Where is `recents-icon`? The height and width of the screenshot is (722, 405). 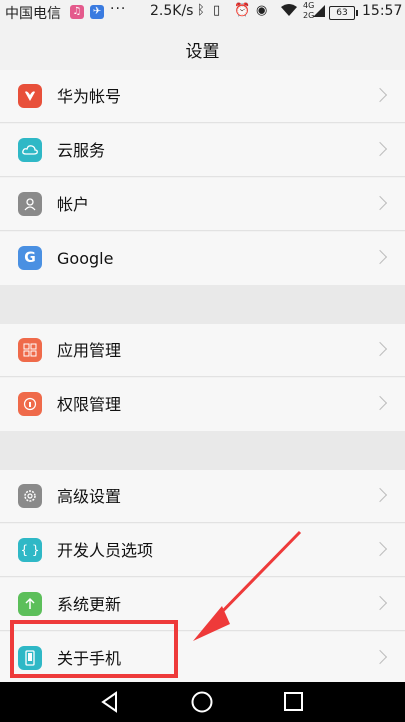
recents-icon is located at coordinates (294, 704).